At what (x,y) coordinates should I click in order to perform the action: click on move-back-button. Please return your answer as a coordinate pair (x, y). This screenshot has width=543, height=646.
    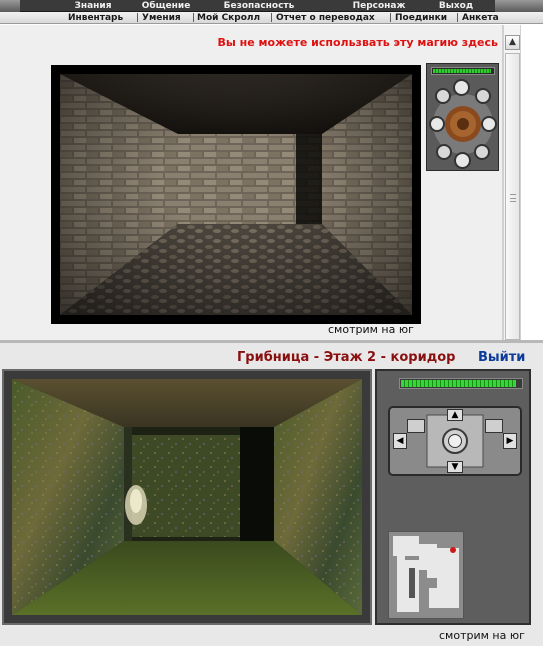
    Looking at the image, I should click on (462, 160).